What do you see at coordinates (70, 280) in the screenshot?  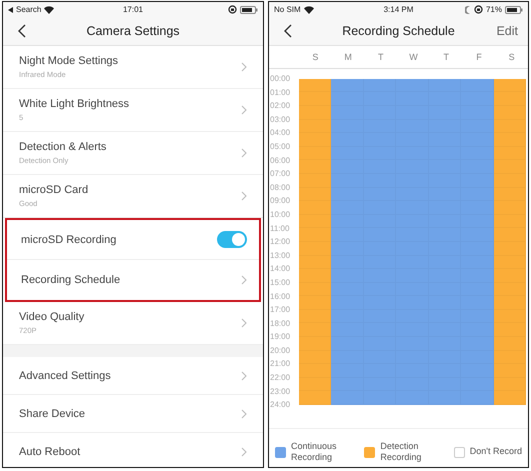 I see `setting-label: Recording Schedule` at bounding box center [70, 280].